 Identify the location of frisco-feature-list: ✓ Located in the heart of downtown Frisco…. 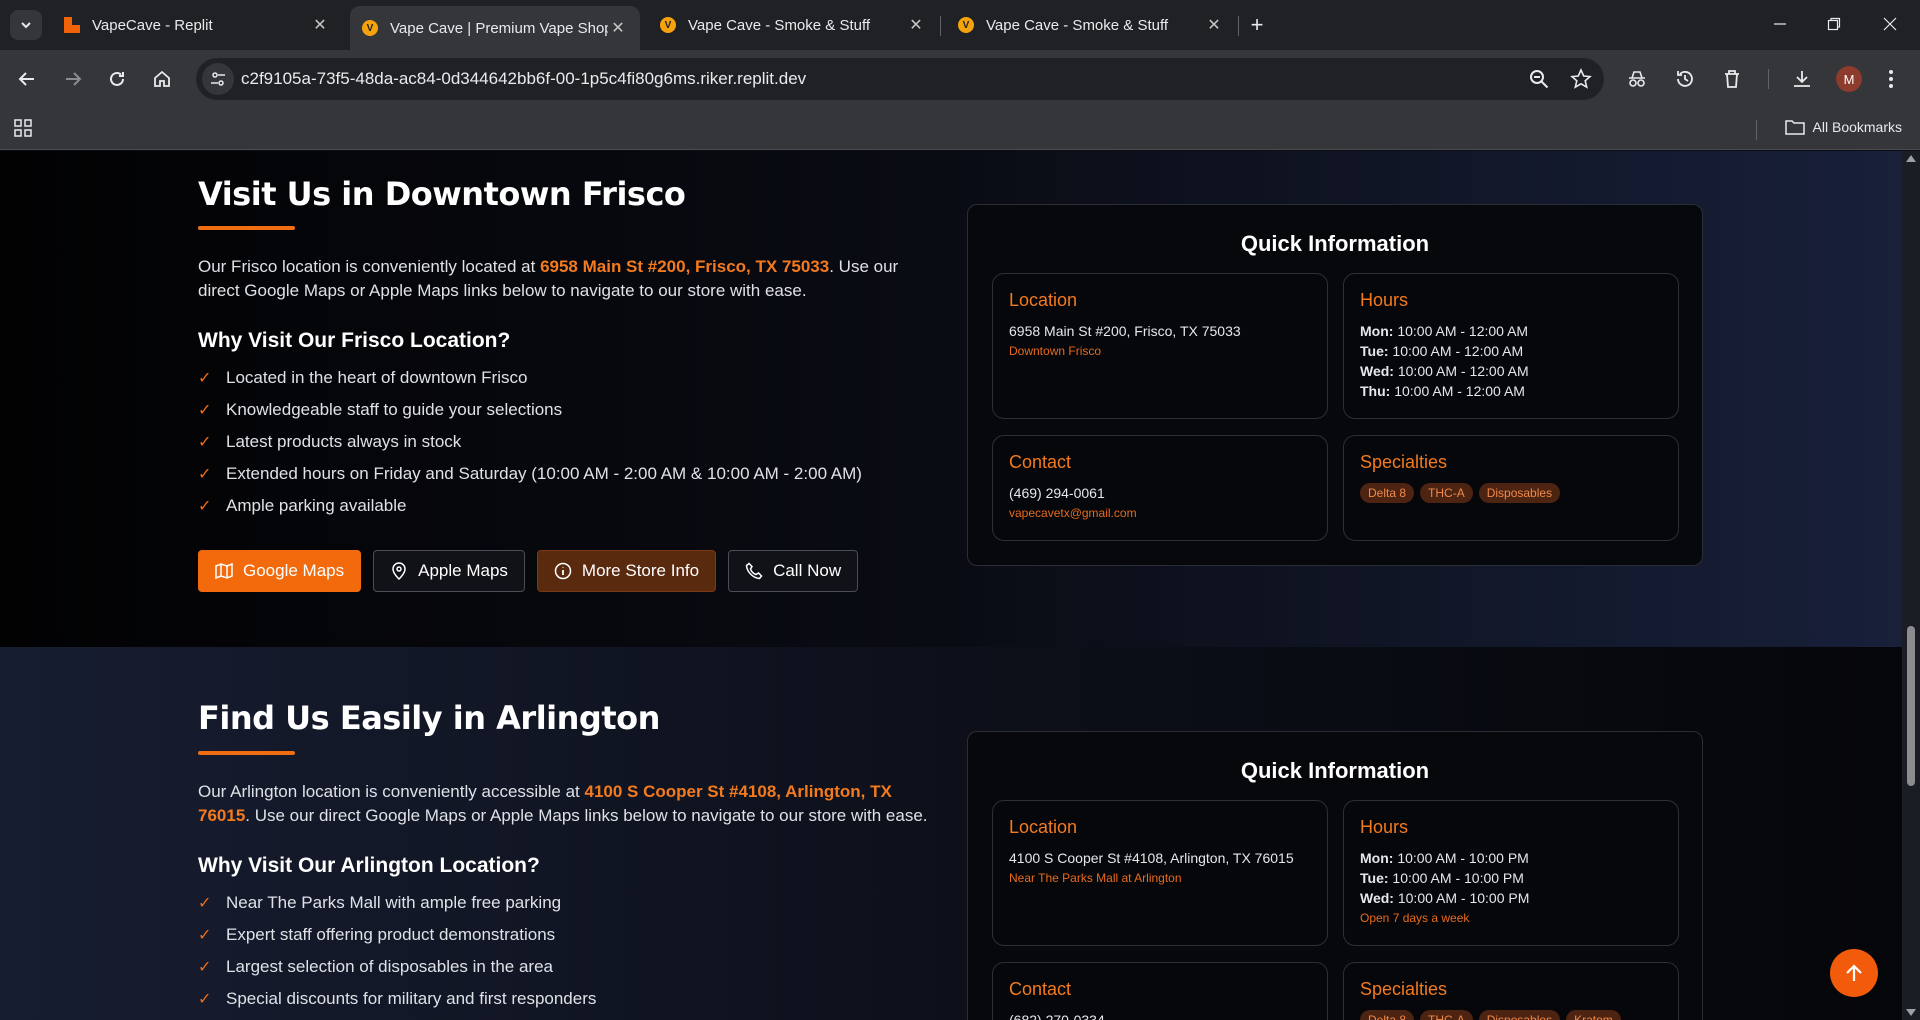
(530, 442).